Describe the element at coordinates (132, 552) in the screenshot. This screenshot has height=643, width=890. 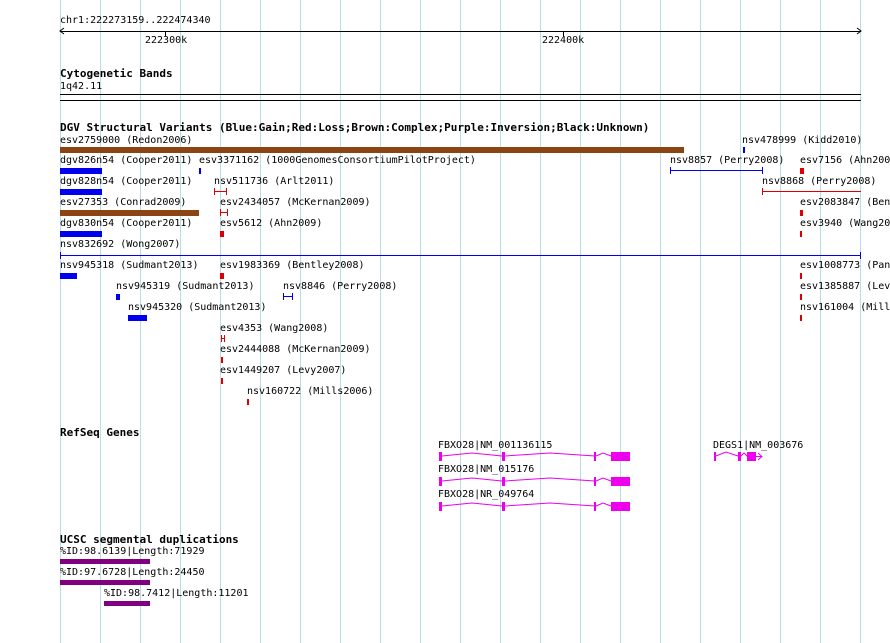
I see `segdup-label: %ID:98.6139|Length:71929` at that location.